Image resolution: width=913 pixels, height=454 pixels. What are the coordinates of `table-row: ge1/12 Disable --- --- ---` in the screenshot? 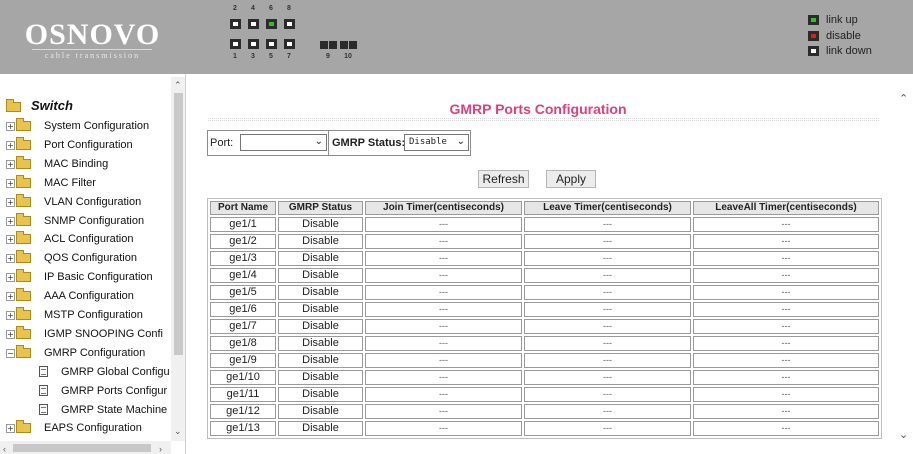 It's located at (544, 411).